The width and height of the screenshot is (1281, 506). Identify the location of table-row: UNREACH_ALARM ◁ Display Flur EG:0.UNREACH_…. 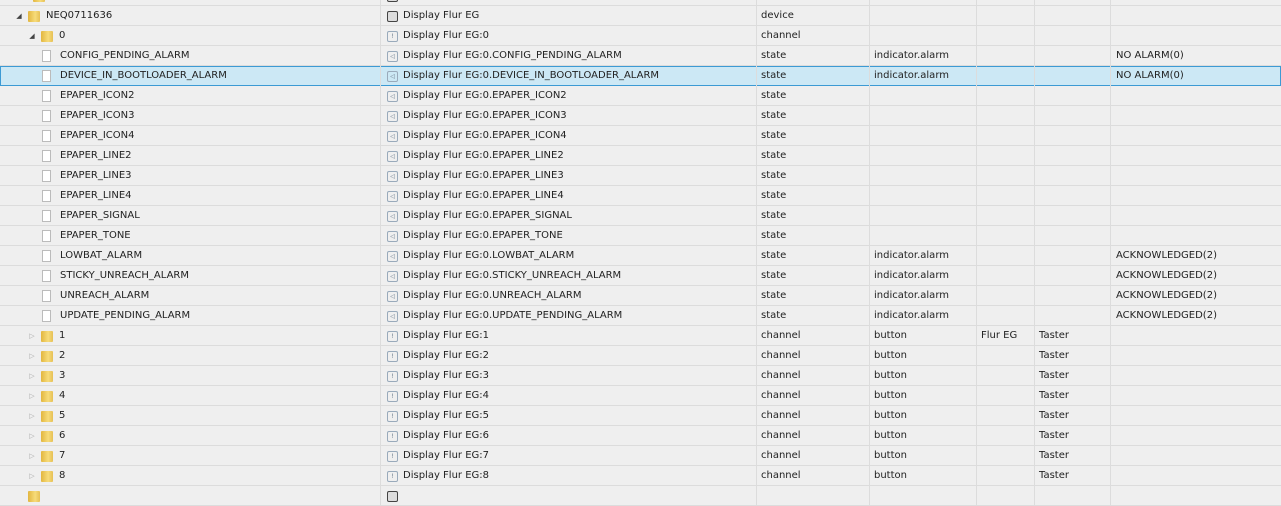
(640, 296).